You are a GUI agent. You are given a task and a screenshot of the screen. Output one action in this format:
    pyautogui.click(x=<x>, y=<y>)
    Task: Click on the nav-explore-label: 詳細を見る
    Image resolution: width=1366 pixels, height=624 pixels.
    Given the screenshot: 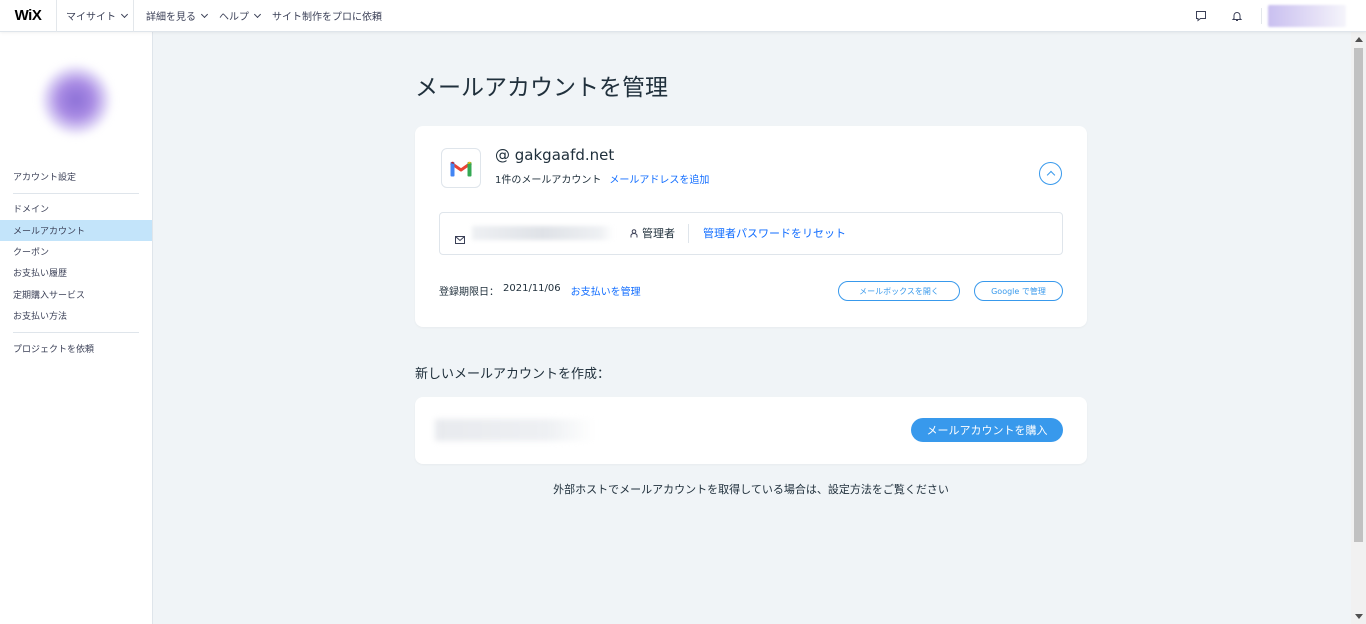 What is the action you would take?
    pyautogui.click(x=171, y=17)
    